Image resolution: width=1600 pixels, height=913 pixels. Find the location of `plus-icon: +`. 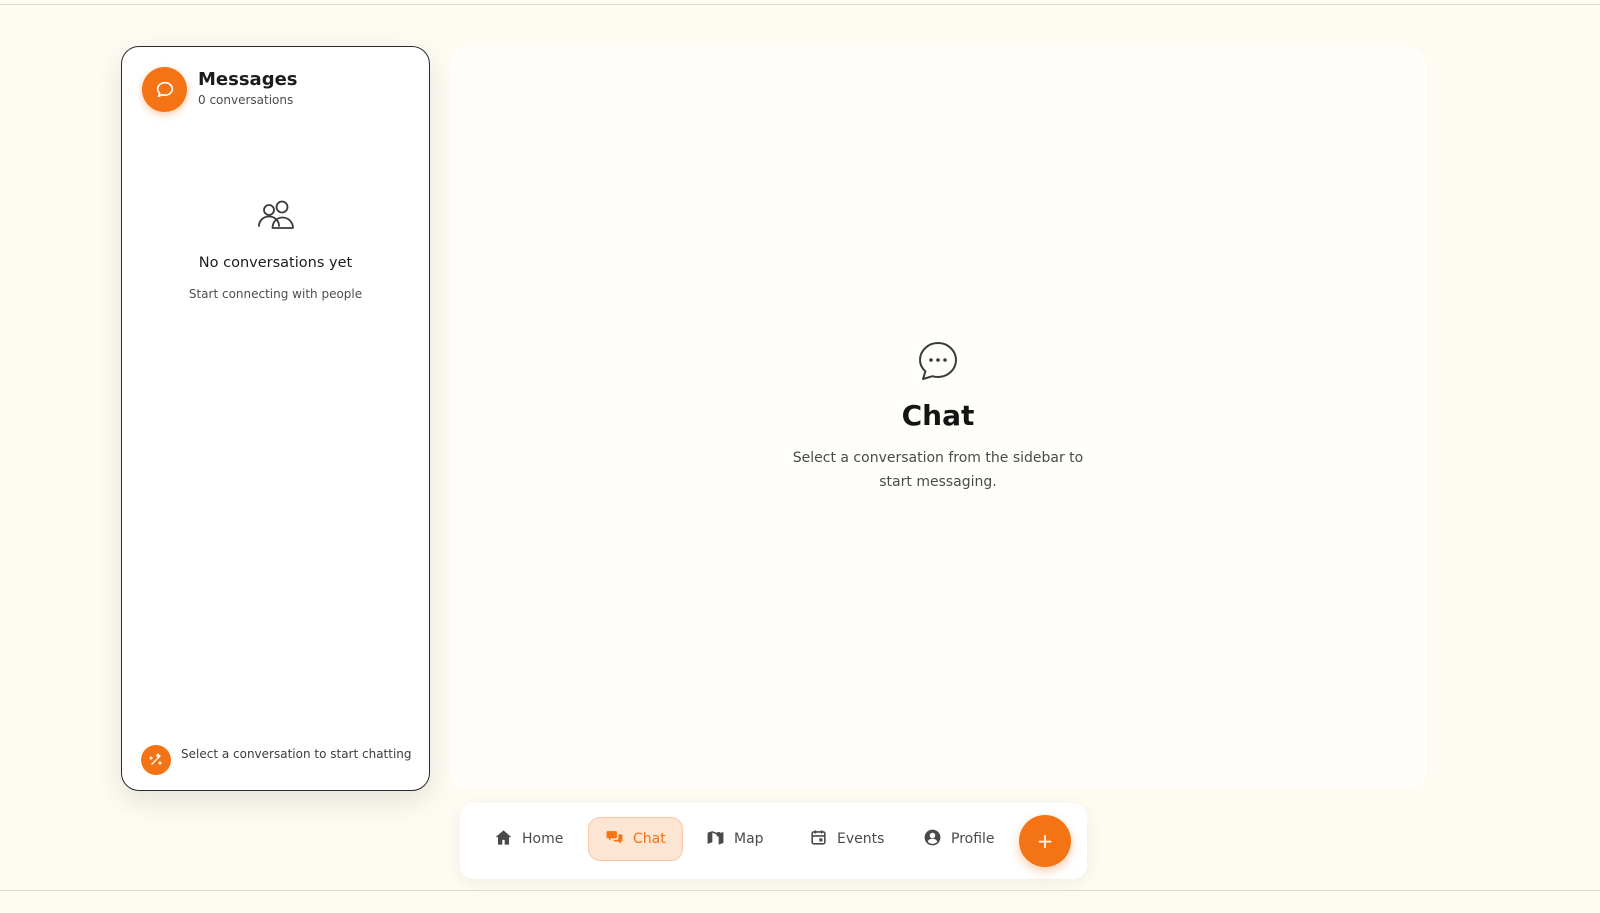

plus-icon: + is located at coordinates (1045, 841).